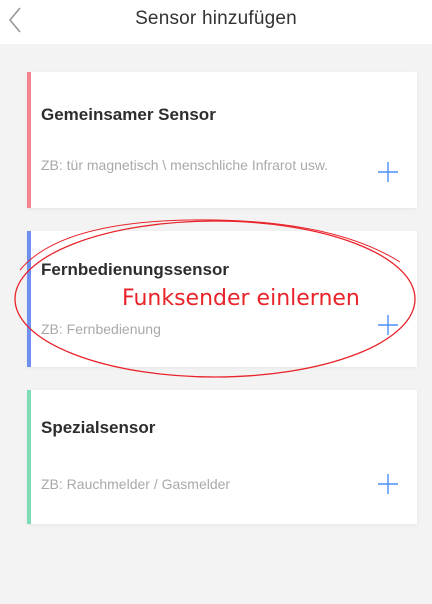 The width and height of the screenshot is (432, 604). What do you see at coordinates (135, 269) in the screenshot?
I see `card-title: Fernbedienungssensor` at bounding box center [135, 269].